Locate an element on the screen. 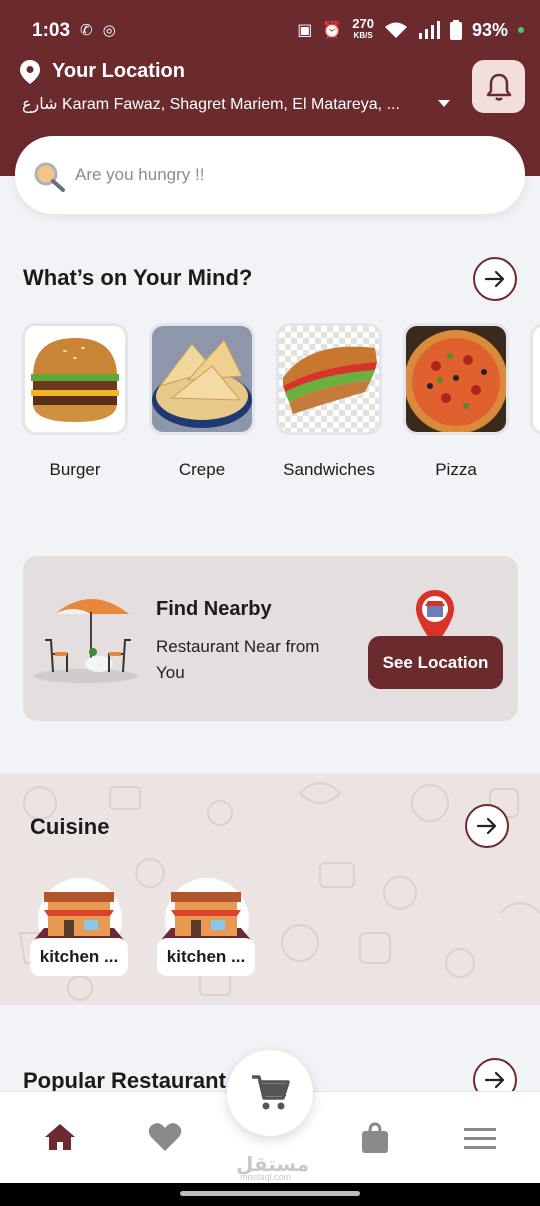 The width and height of the screenshot is (540, 1206). cart-button is located at coordinates (270, 1093).